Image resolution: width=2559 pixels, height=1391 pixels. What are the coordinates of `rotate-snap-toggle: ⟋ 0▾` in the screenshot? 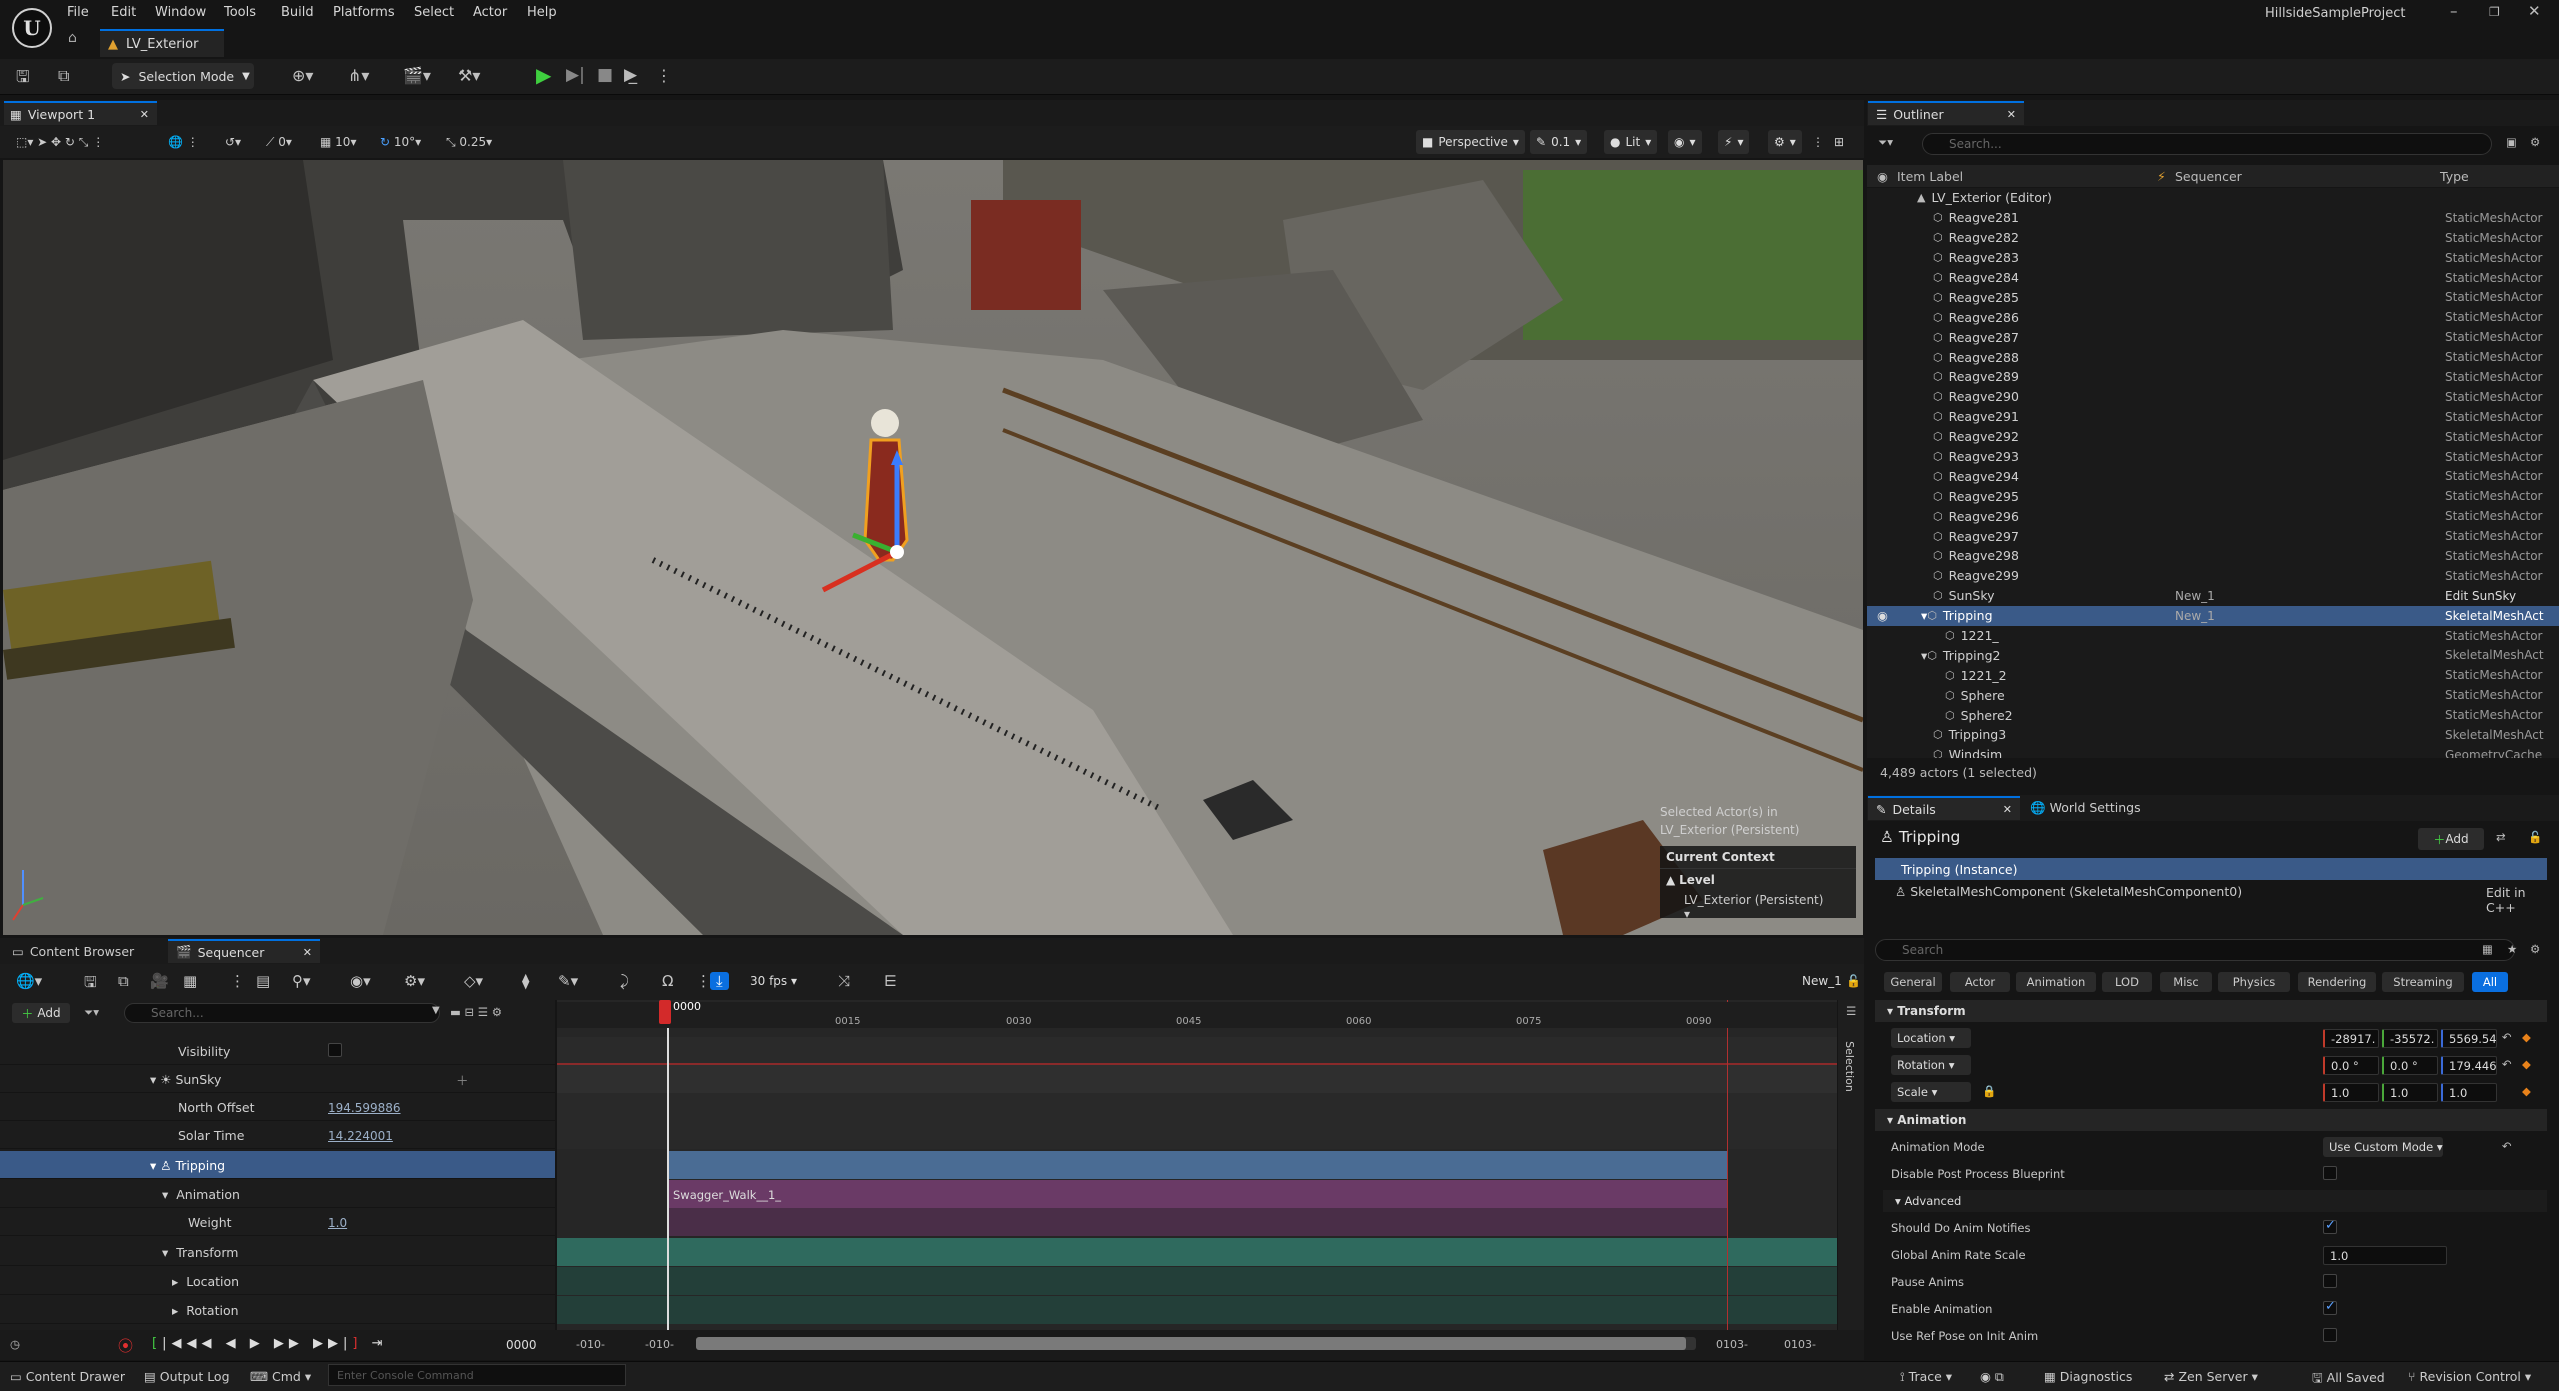 It's located at (279, 142).